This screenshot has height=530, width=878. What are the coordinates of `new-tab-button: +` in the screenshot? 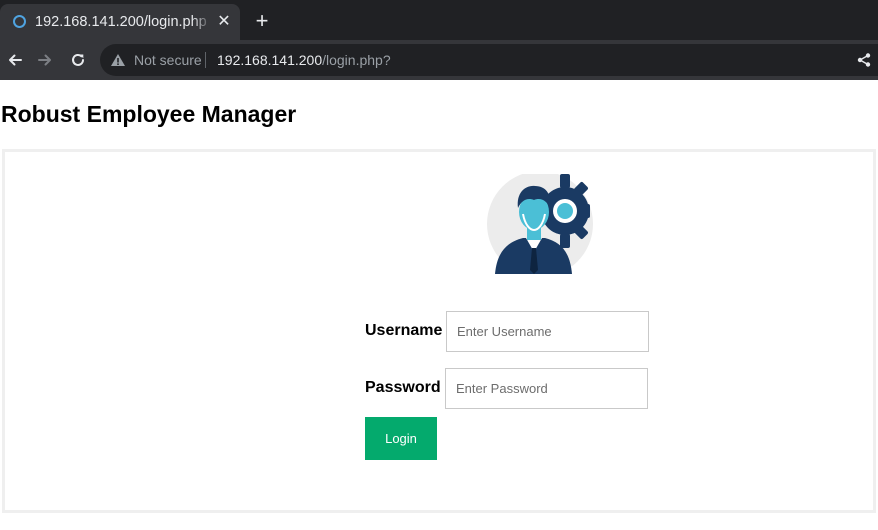 It's located at (262, 21).